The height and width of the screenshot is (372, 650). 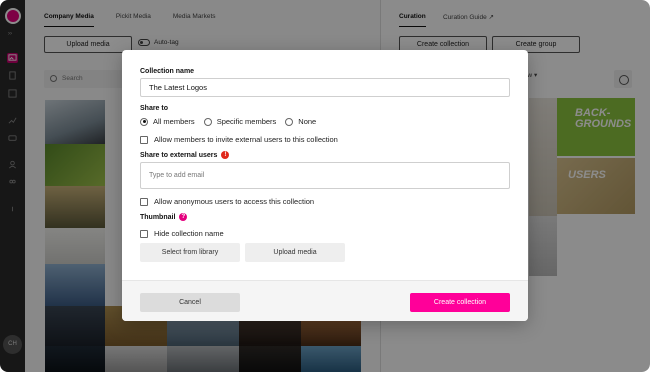 I want to click on info-icon: !, so click(x=225, y=155).